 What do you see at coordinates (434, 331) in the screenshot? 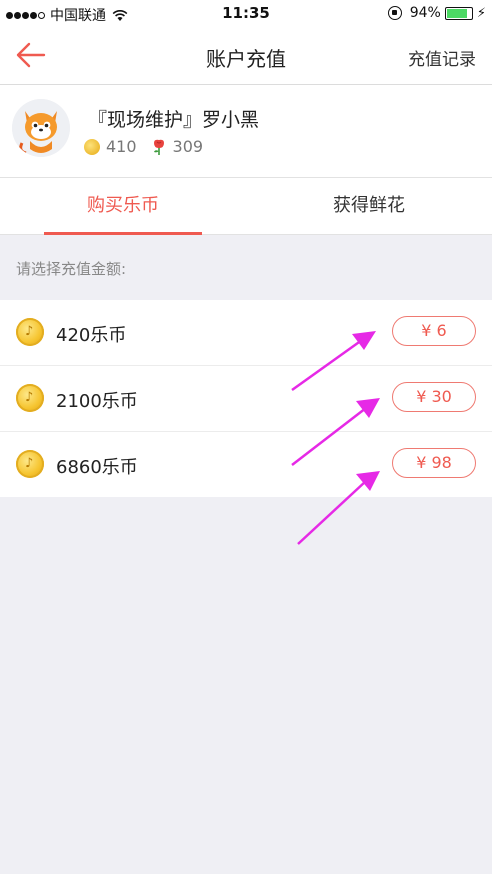
I see `price-button: ¥ 6` at bounding box center [434, 331].